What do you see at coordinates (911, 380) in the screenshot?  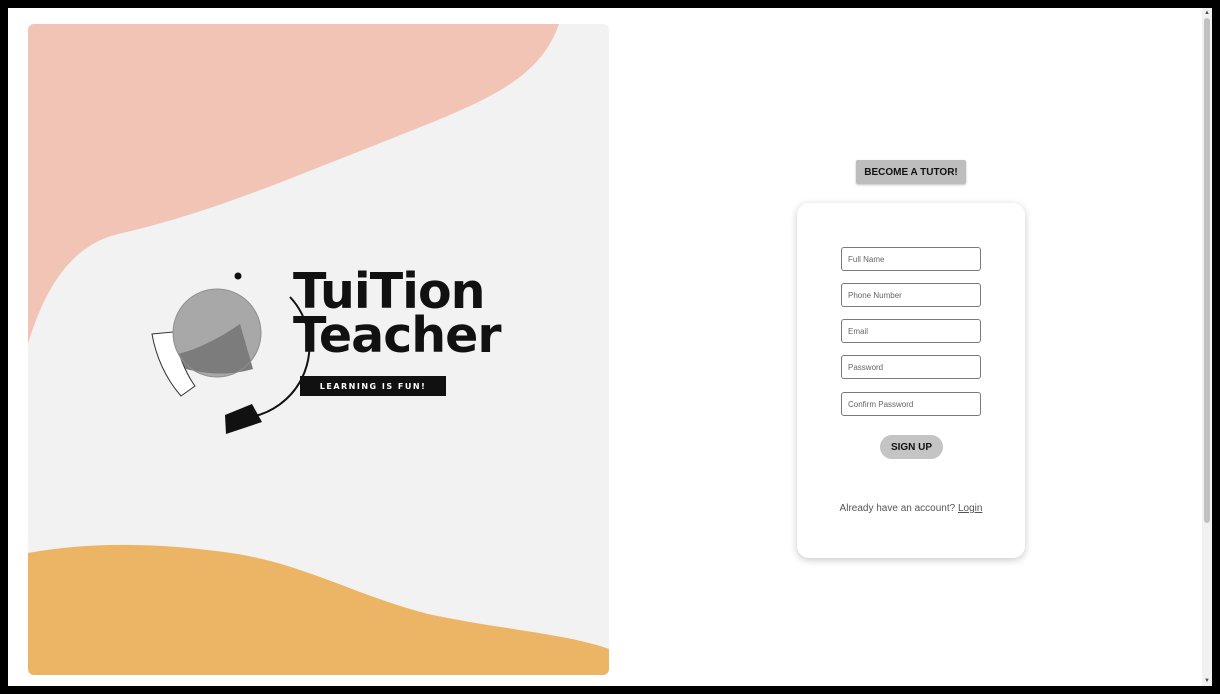 I see `signup-card: SIGN UP Already have an account? Login` at bounding box center [911, 380].